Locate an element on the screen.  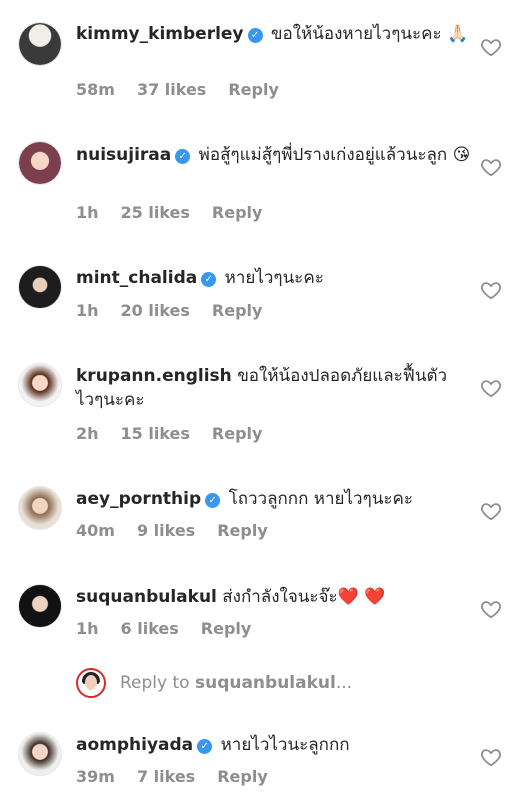
current-user-avatar is located at coordinates (91, 683).